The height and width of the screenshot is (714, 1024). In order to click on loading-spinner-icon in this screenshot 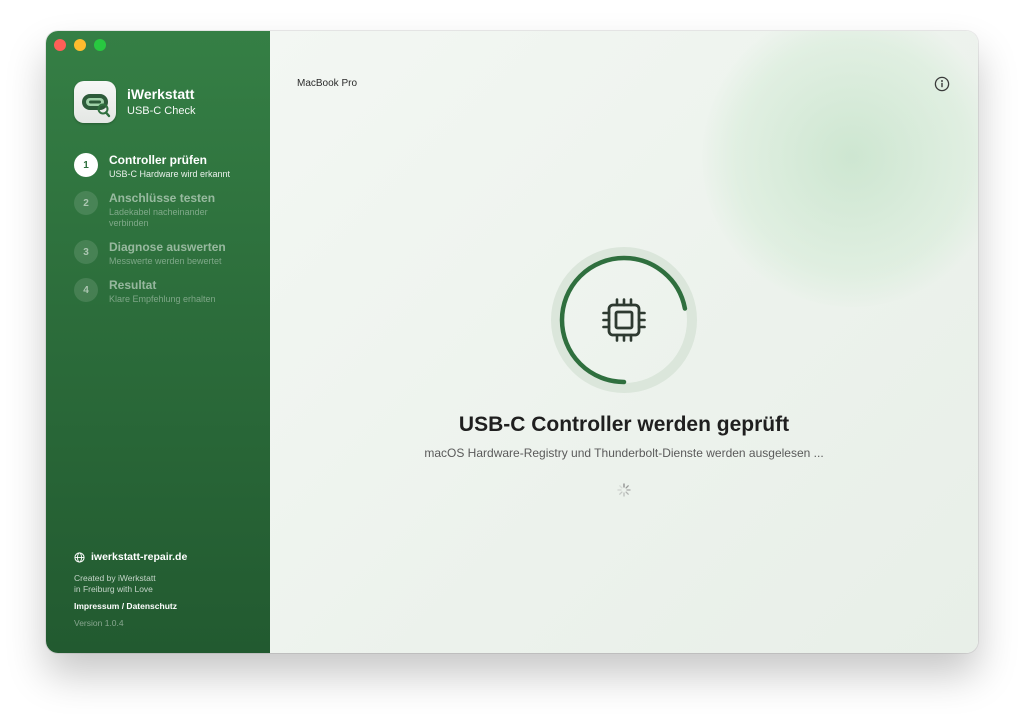, I will do `click(624, 490)`.